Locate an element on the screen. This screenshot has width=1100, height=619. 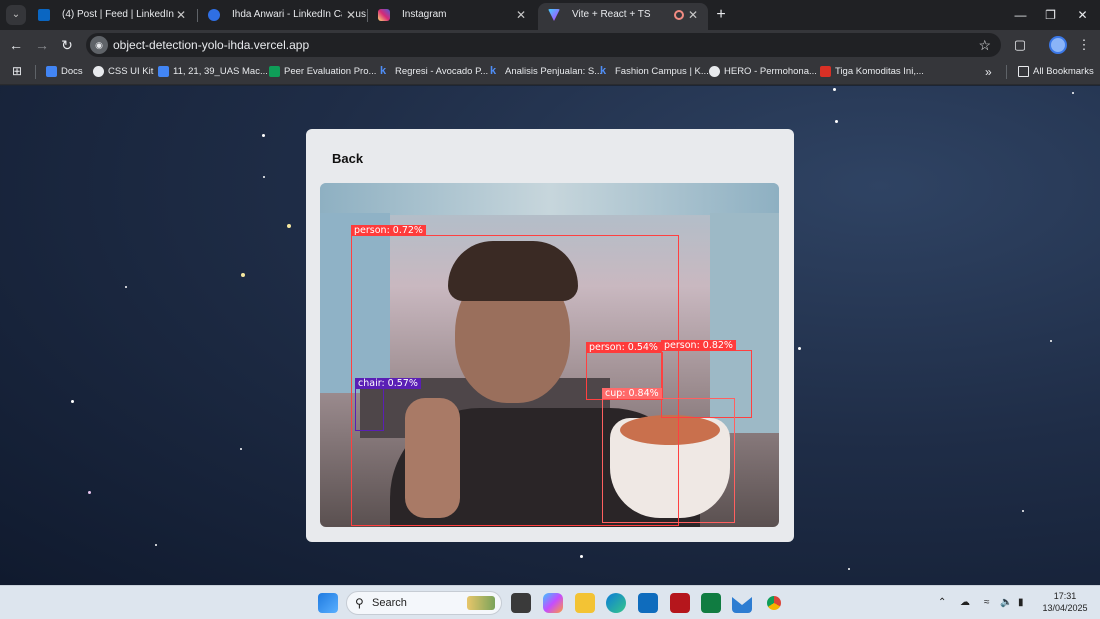
tab-instagram: Instagram ✕ is located at coordinates (452, 16).